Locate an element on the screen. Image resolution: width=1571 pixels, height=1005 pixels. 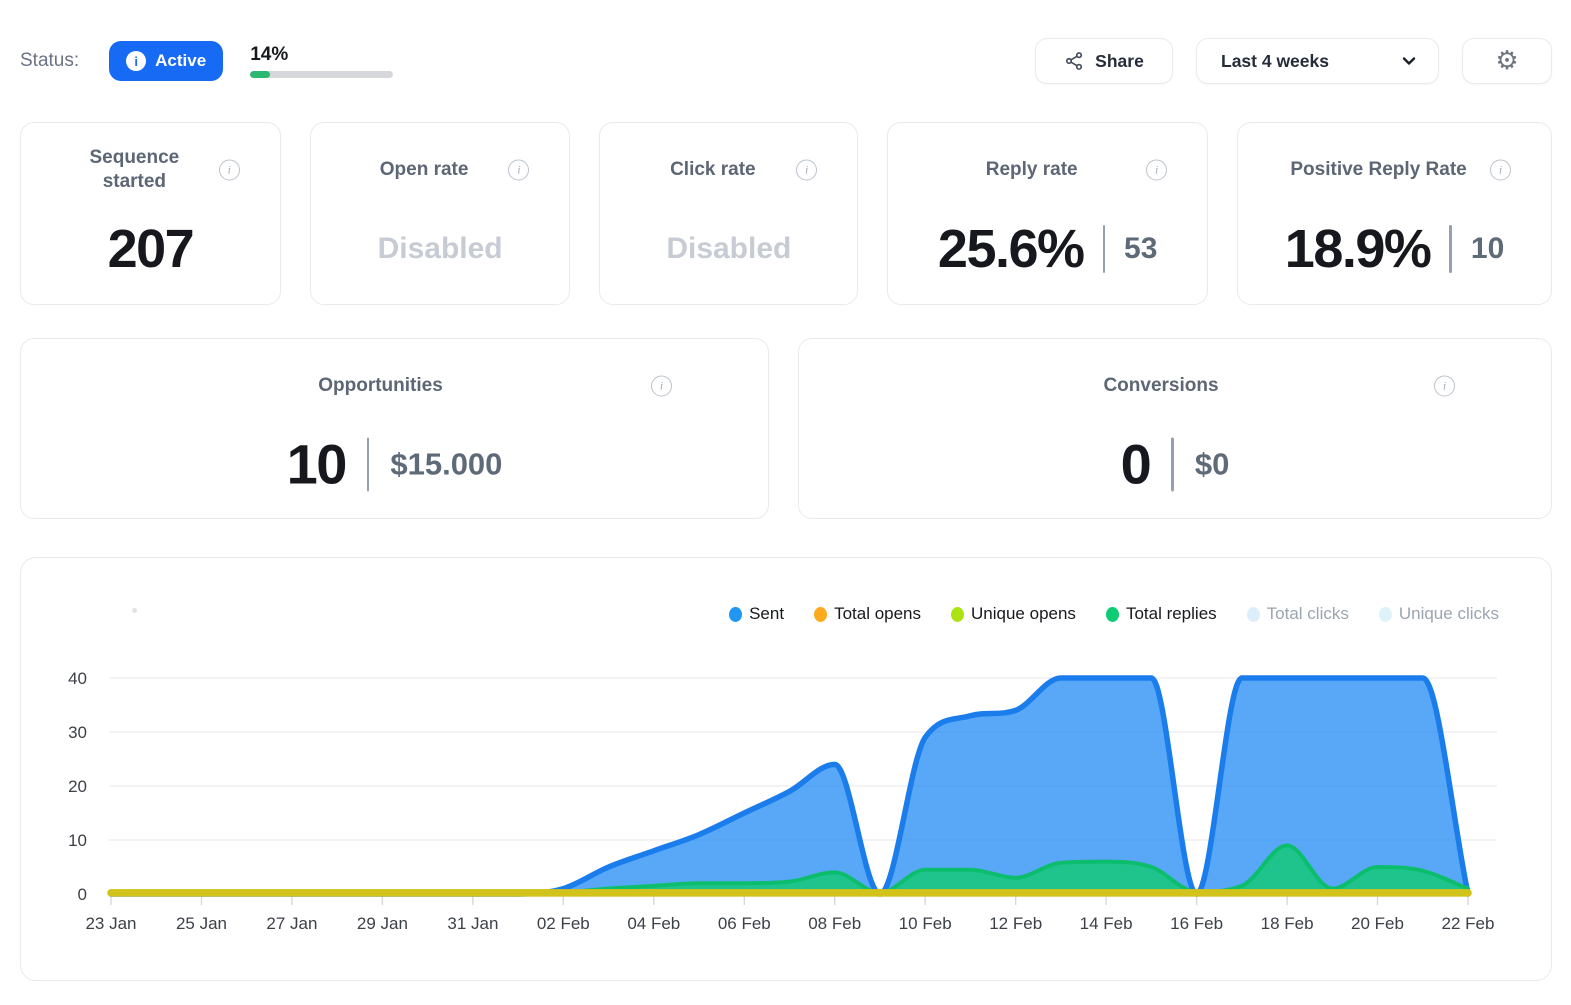
status-value: Active is located at coordinates (181, 60).